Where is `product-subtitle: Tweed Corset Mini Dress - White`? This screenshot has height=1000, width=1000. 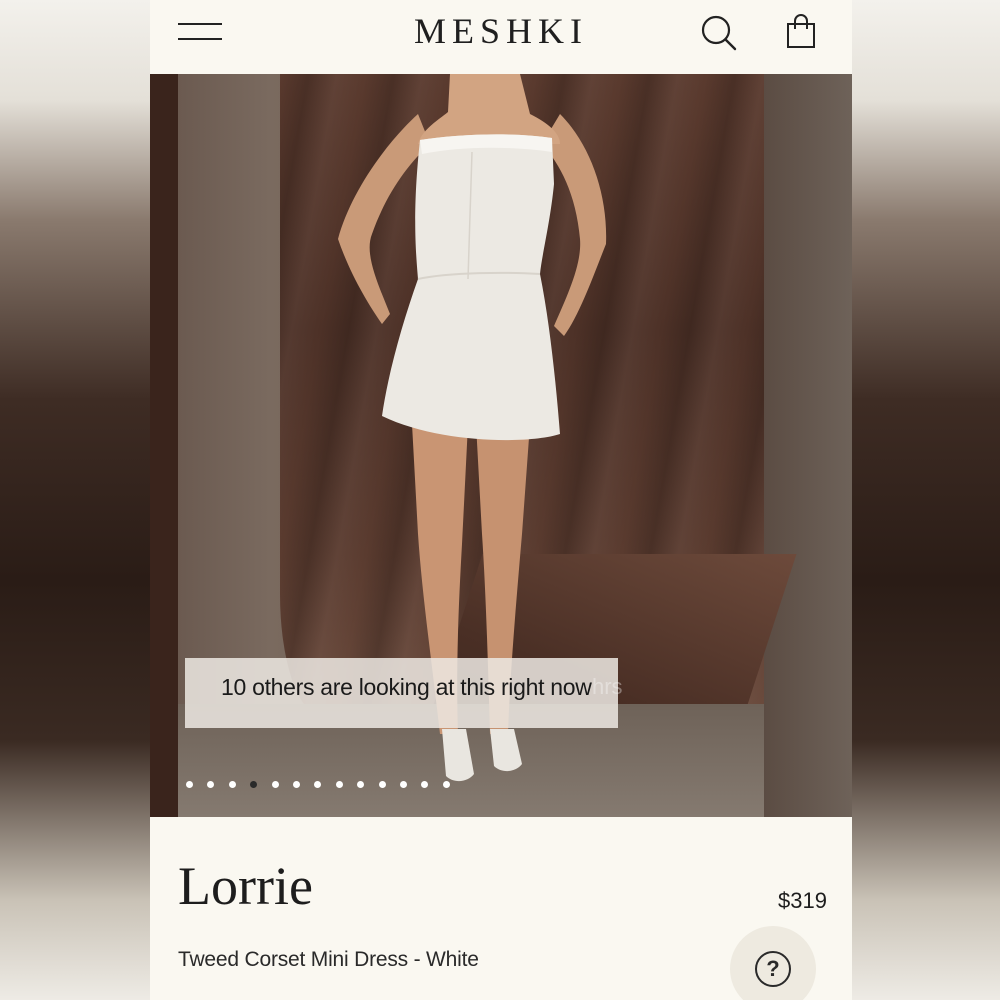 product-subtitle: Tweed Corset Mini Dress - White is located at coordinates (328, 959).